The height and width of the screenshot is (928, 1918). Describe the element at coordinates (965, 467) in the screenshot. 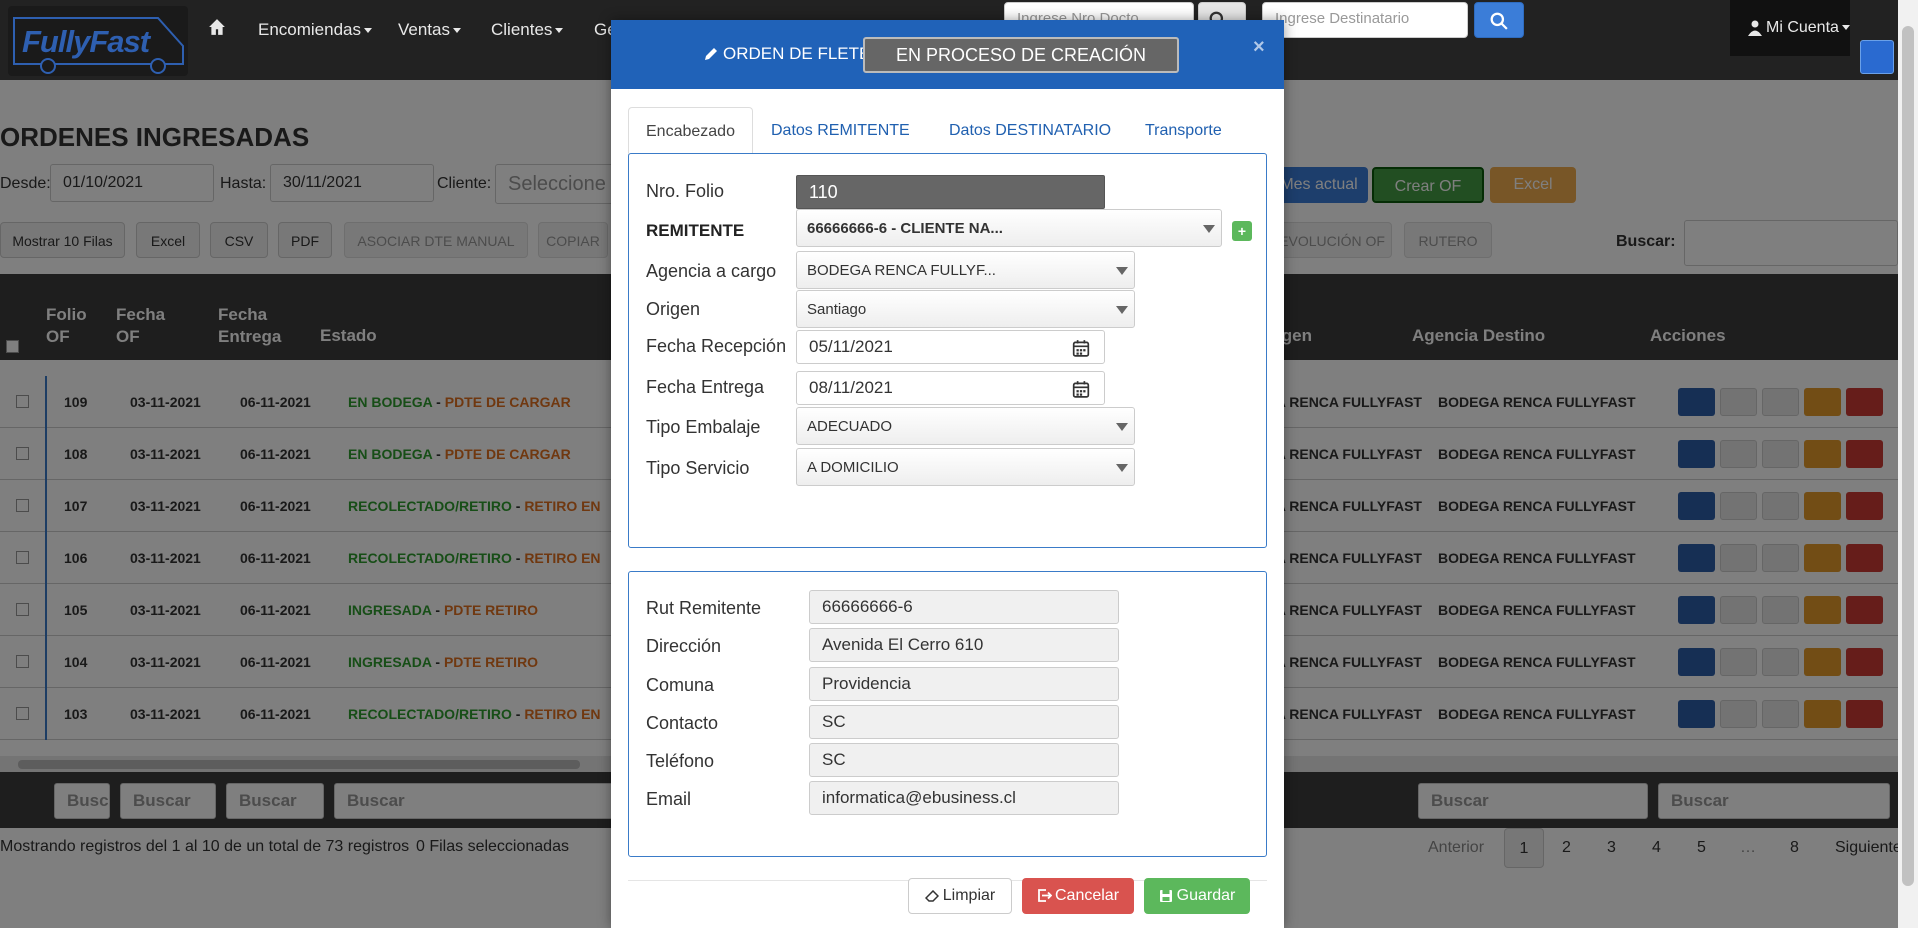

I see `servicio-select: A DOMICILIO` at that location.